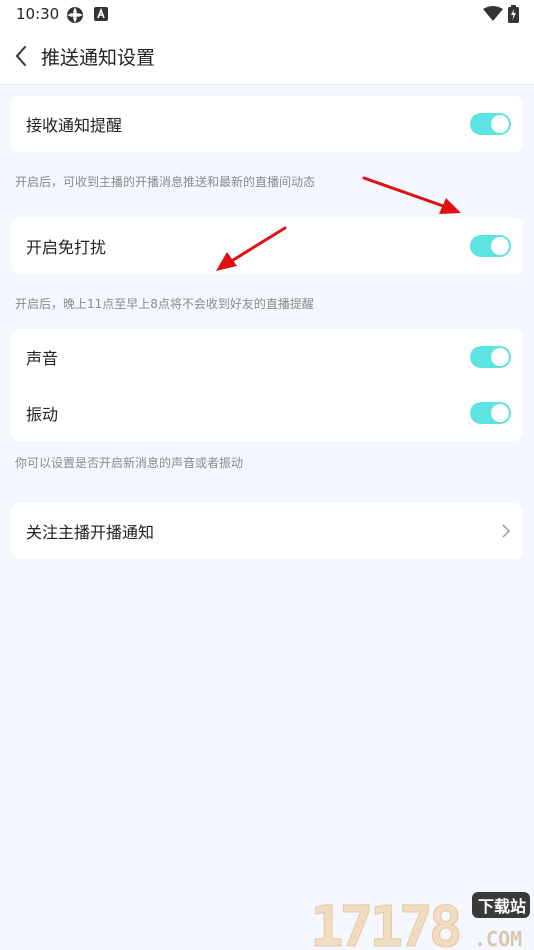  I want to click on page-title: 推送通知设置, so click(98, 58).